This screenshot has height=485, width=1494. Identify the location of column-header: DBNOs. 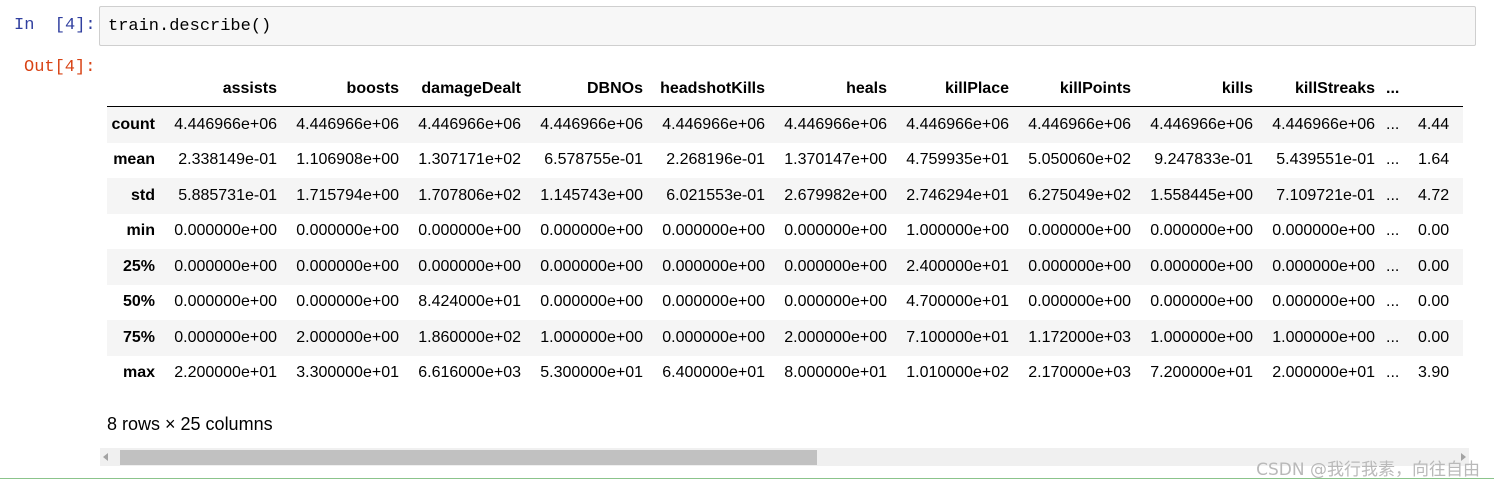
(587, 89).